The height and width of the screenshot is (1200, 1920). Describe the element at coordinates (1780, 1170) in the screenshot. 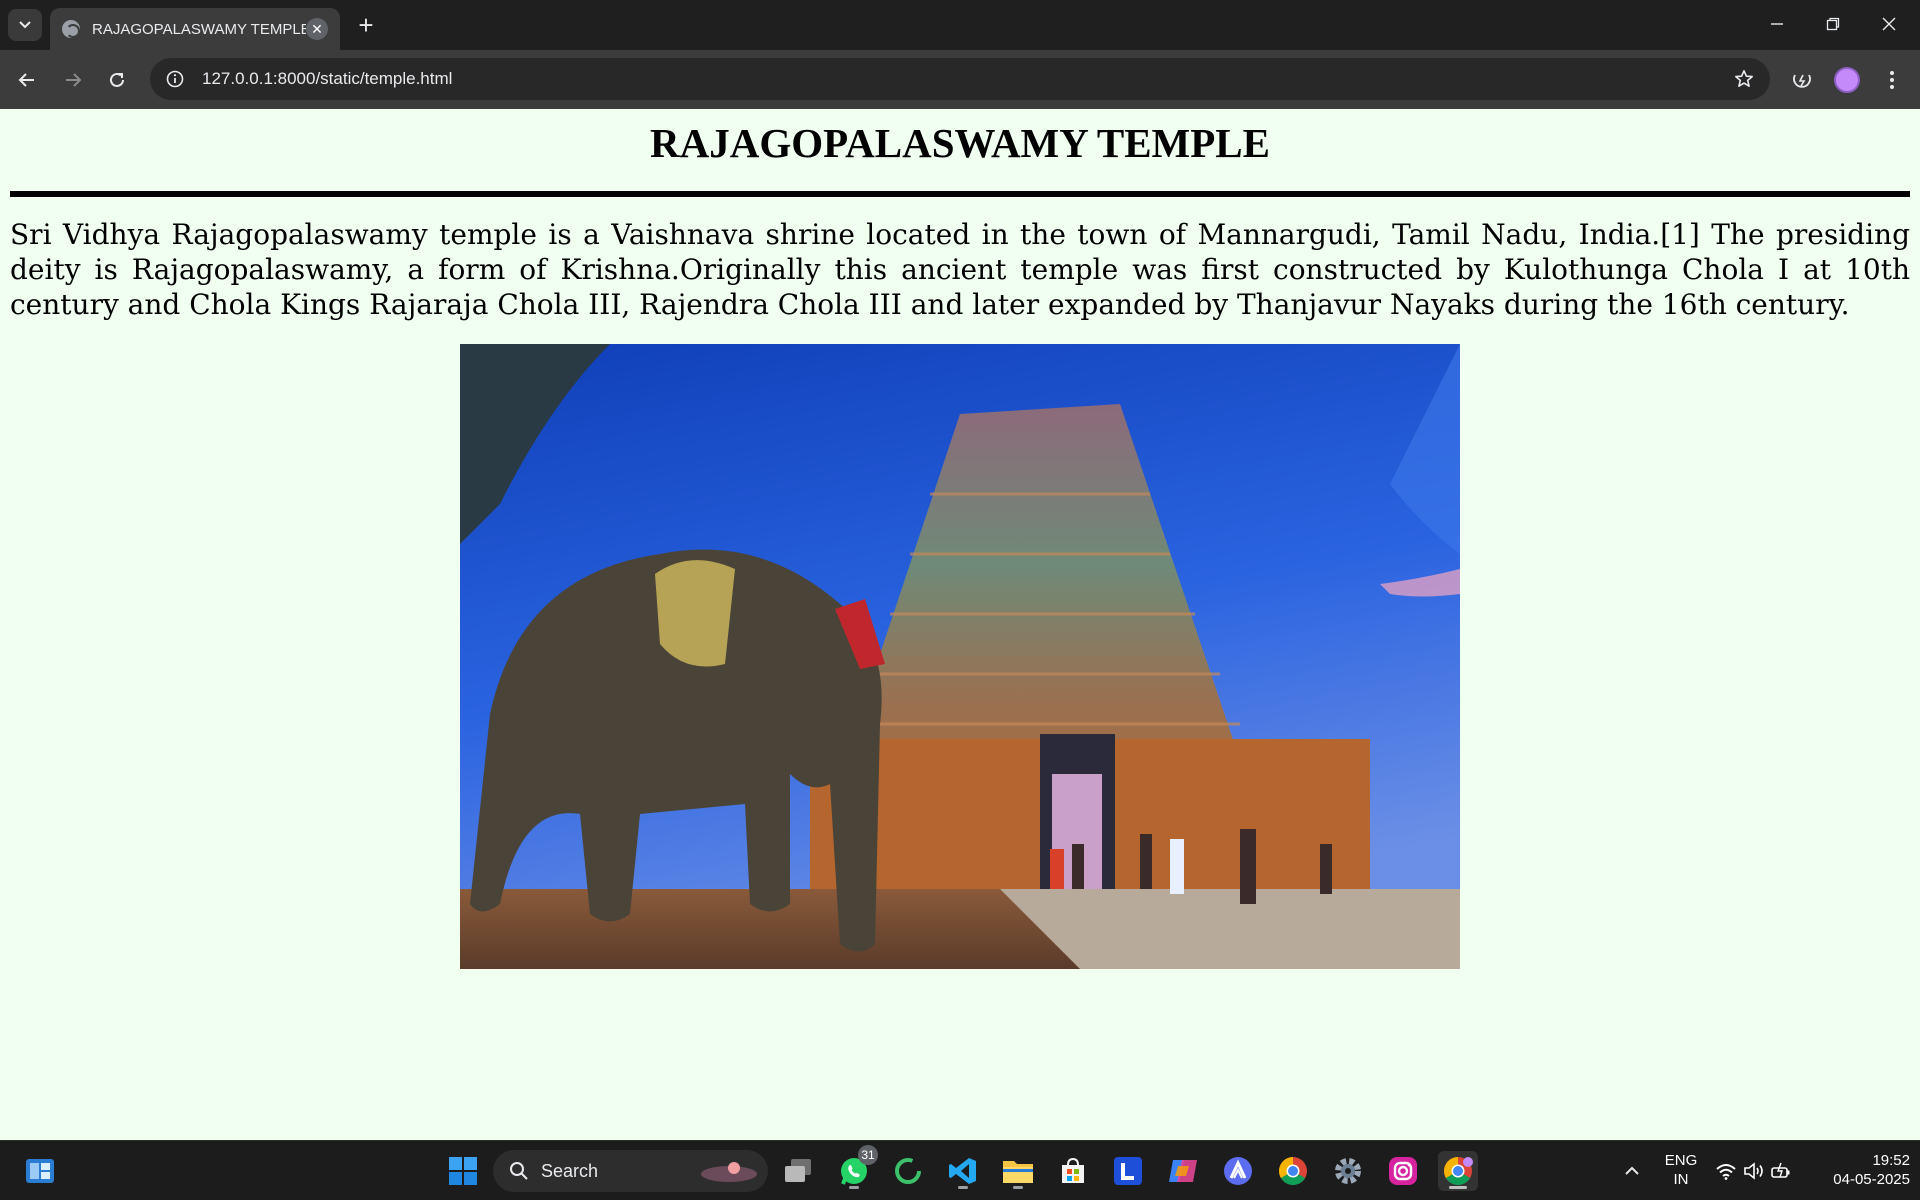

I see `battery-icon` at that location.